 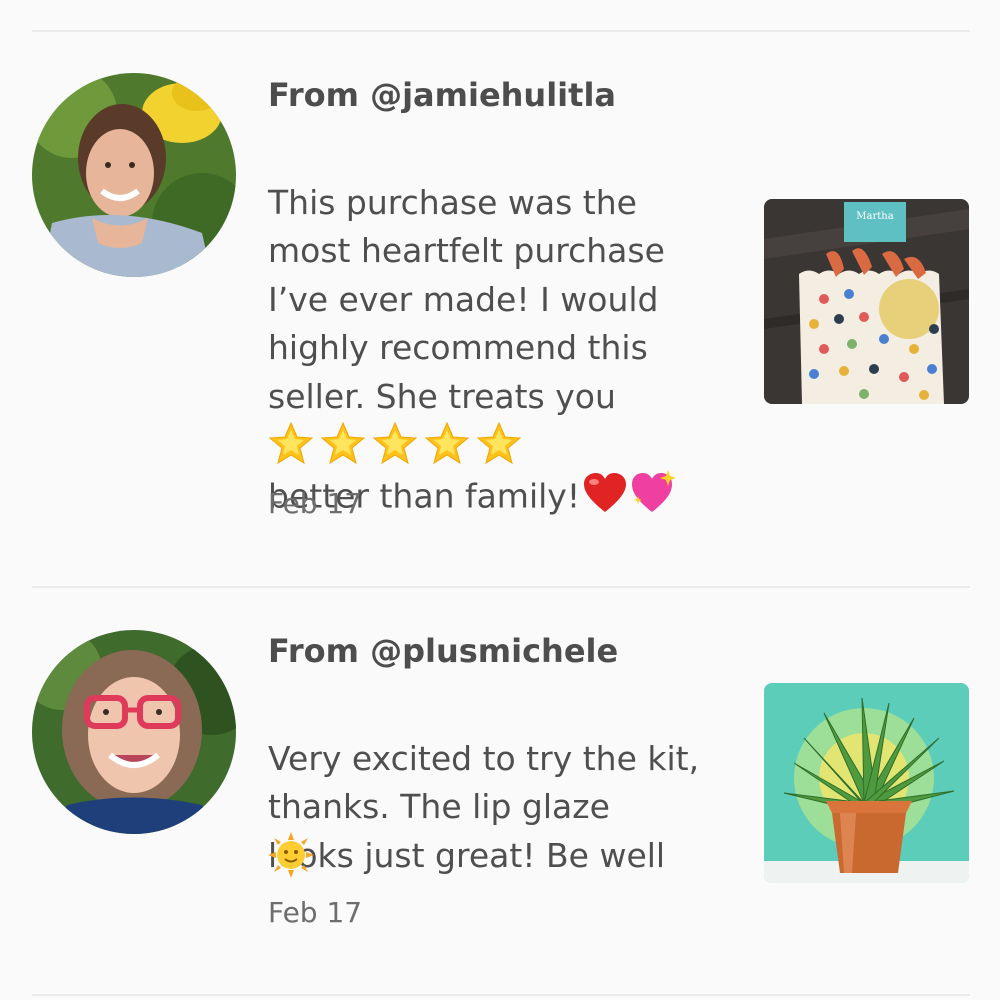 I want to click on rating-stars, so click(x=395, y=445).